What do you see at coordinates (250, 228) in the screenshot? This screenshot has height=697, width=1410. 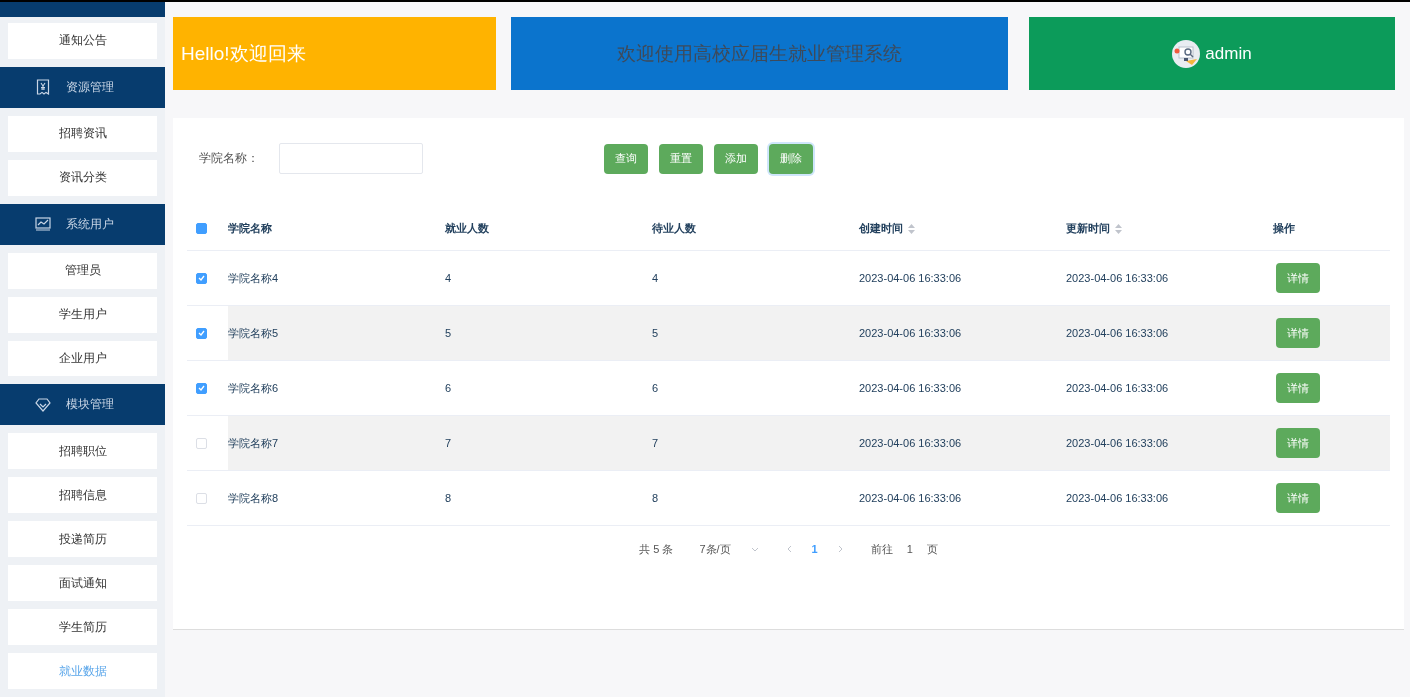 I see `column-header: 学院名称` at bounding box center [250, 228].